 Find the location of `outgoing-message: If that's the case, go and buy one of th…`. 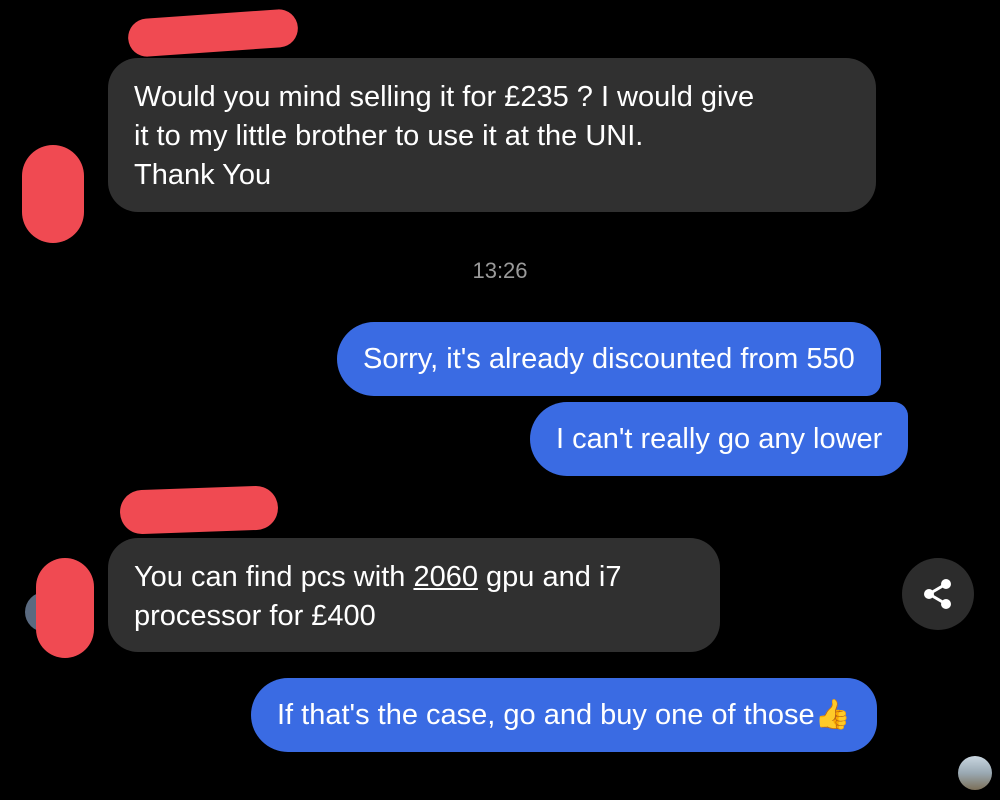

outgoing-message: If that's the case, go and buy one of th… is located at coordinates (564, 715).